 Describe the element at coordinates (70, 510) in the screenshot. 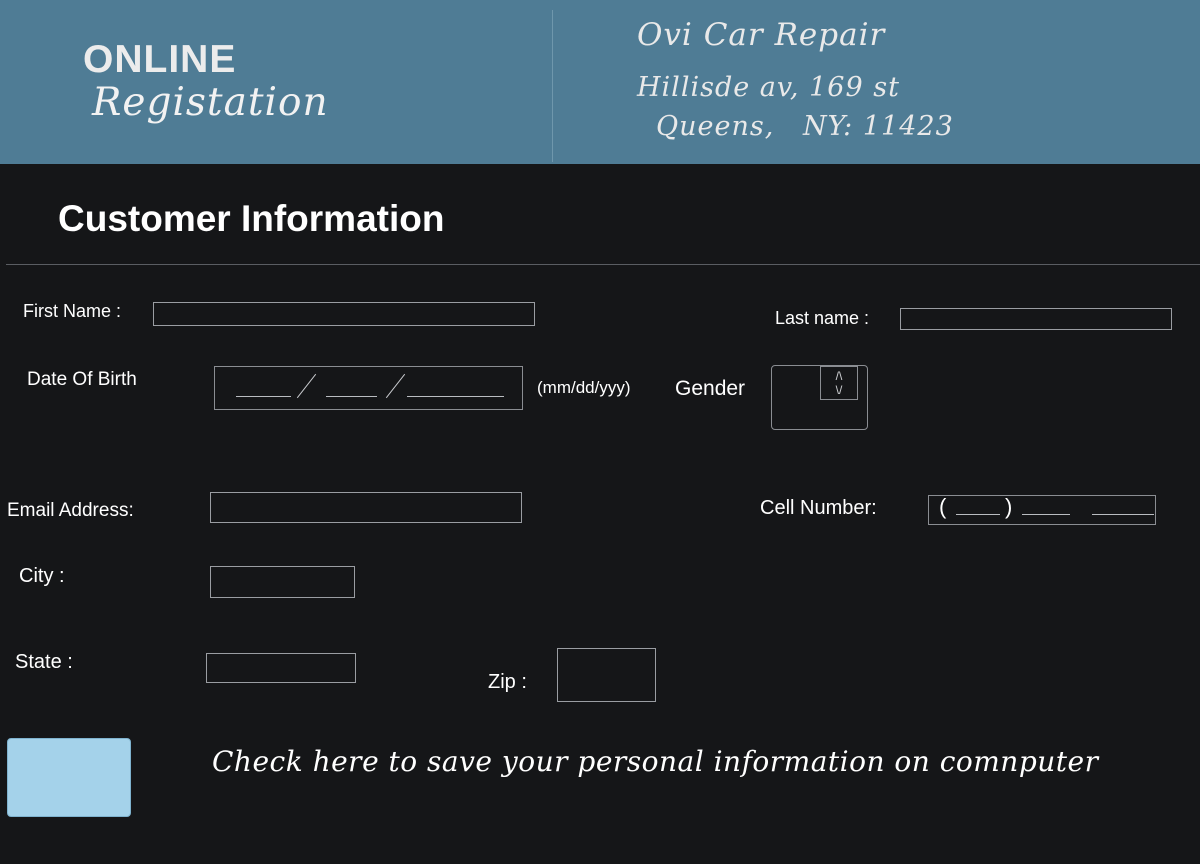

I see `email-label: Email Address:` at that location.